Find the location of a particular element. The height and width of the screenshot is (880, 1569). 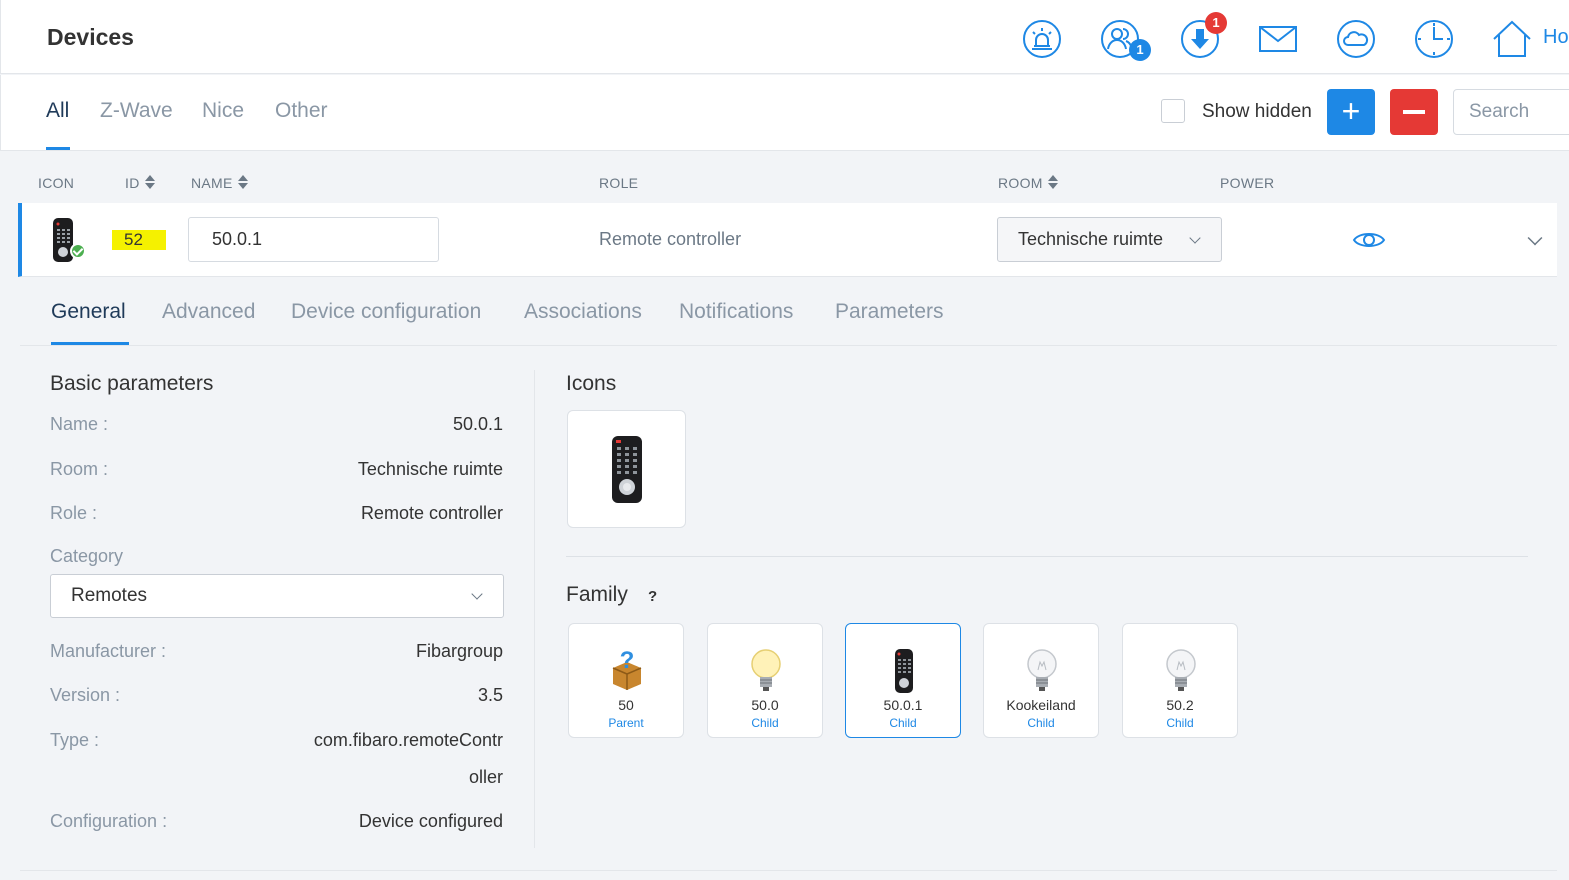

search-input is located at coordinates (1511, 112).